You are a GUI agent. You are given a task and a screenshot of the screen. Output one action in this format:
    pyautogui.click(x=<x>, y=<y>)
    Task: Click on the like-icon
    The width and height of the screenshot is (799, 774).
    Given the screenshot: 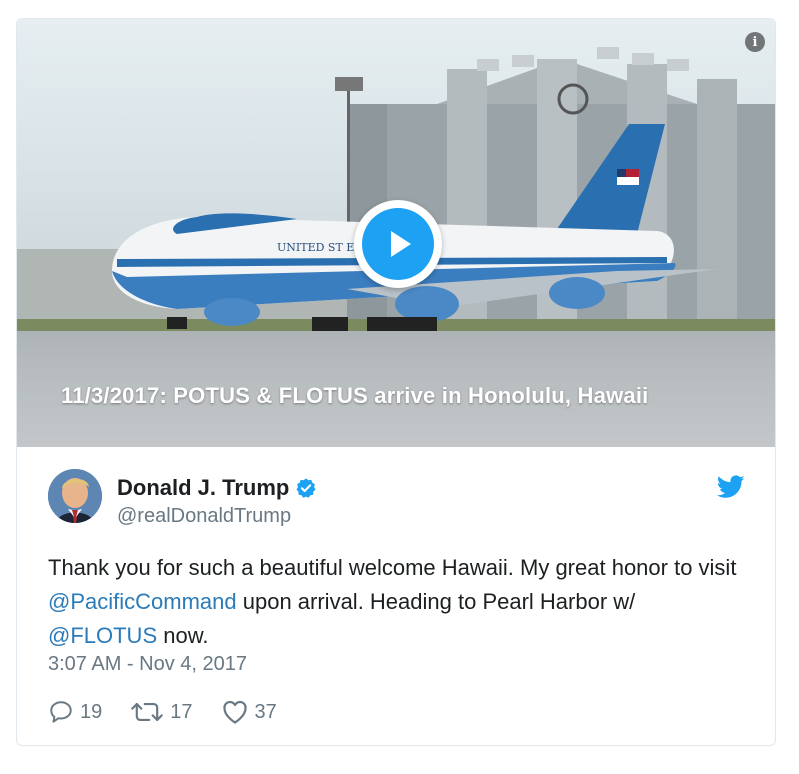 What is the action you would take?
    pyautogui.click(x=234, y=712)
    